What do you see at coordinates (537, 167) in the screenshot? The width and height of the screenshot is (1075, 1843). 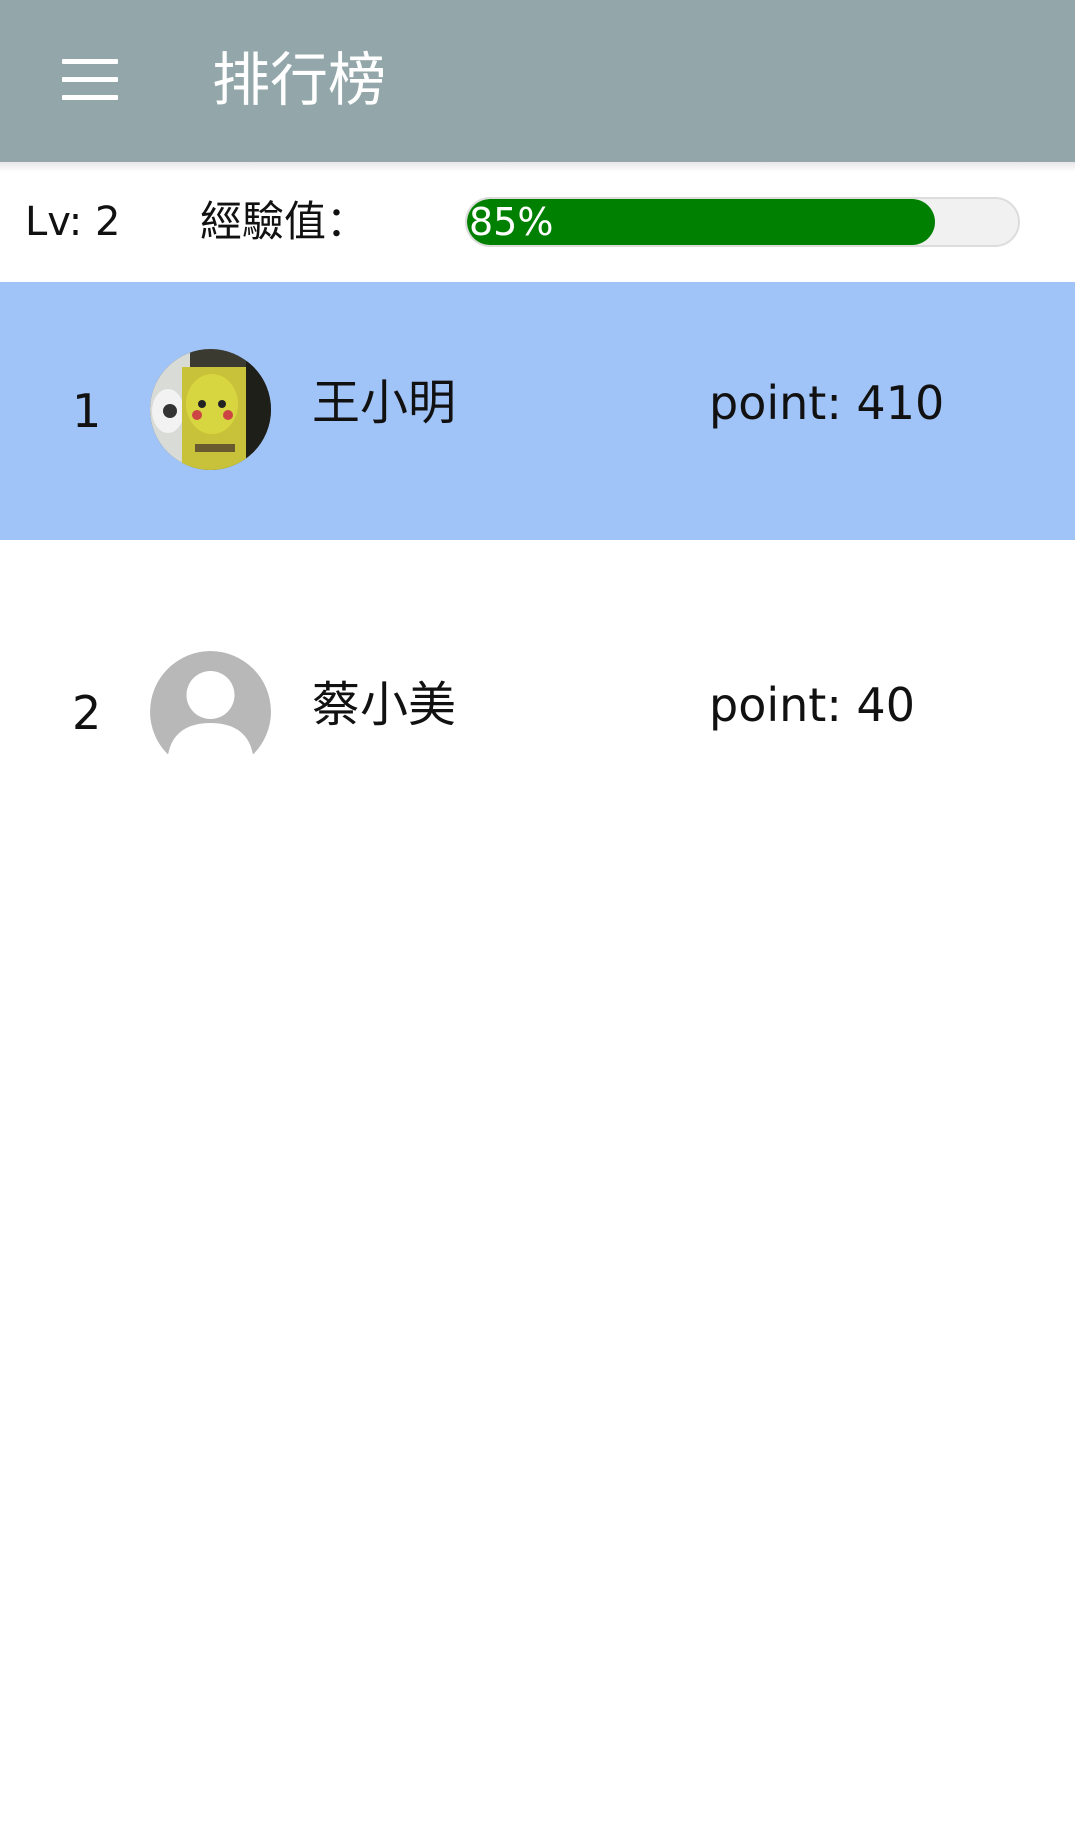 I see `appbar-shadow` at bounding box center [537, 167].